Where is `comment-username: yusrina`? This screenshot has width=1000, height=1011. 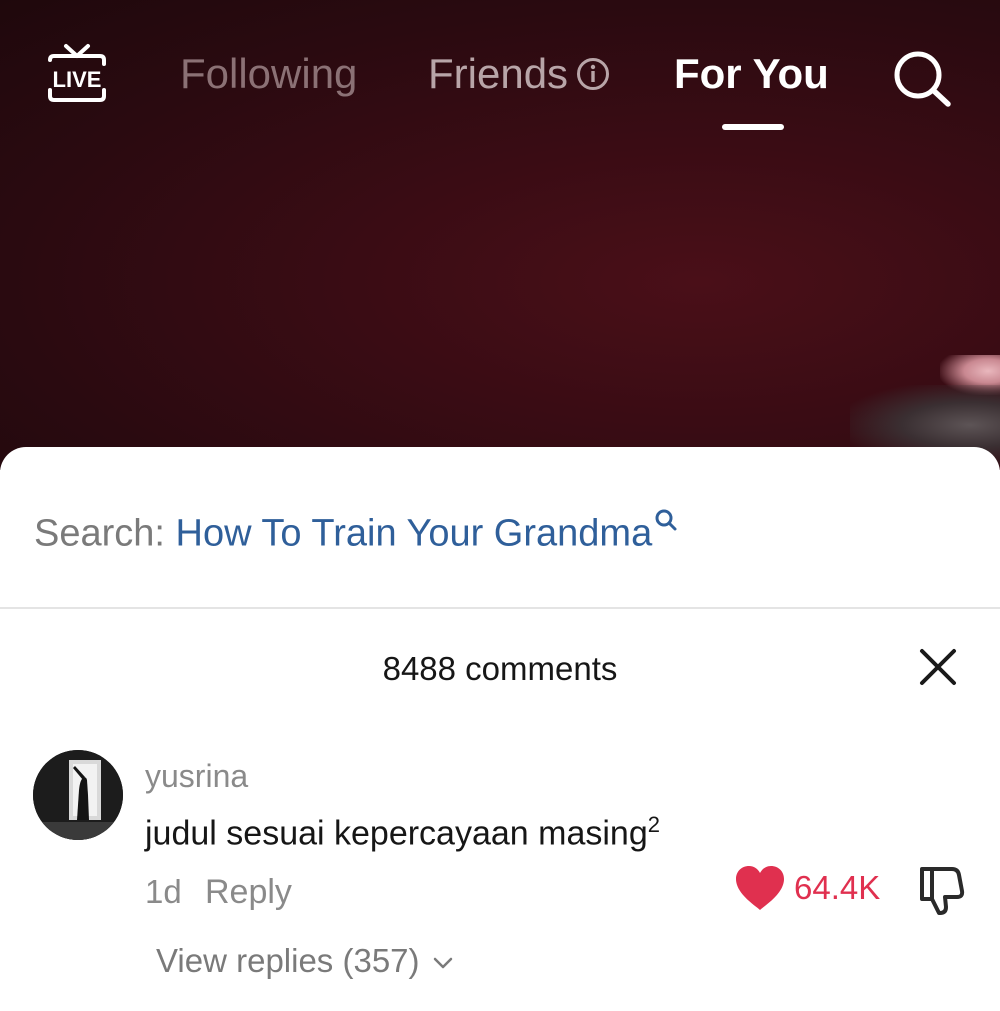 comment-username: yusrina is located at coordinates (196, 776).